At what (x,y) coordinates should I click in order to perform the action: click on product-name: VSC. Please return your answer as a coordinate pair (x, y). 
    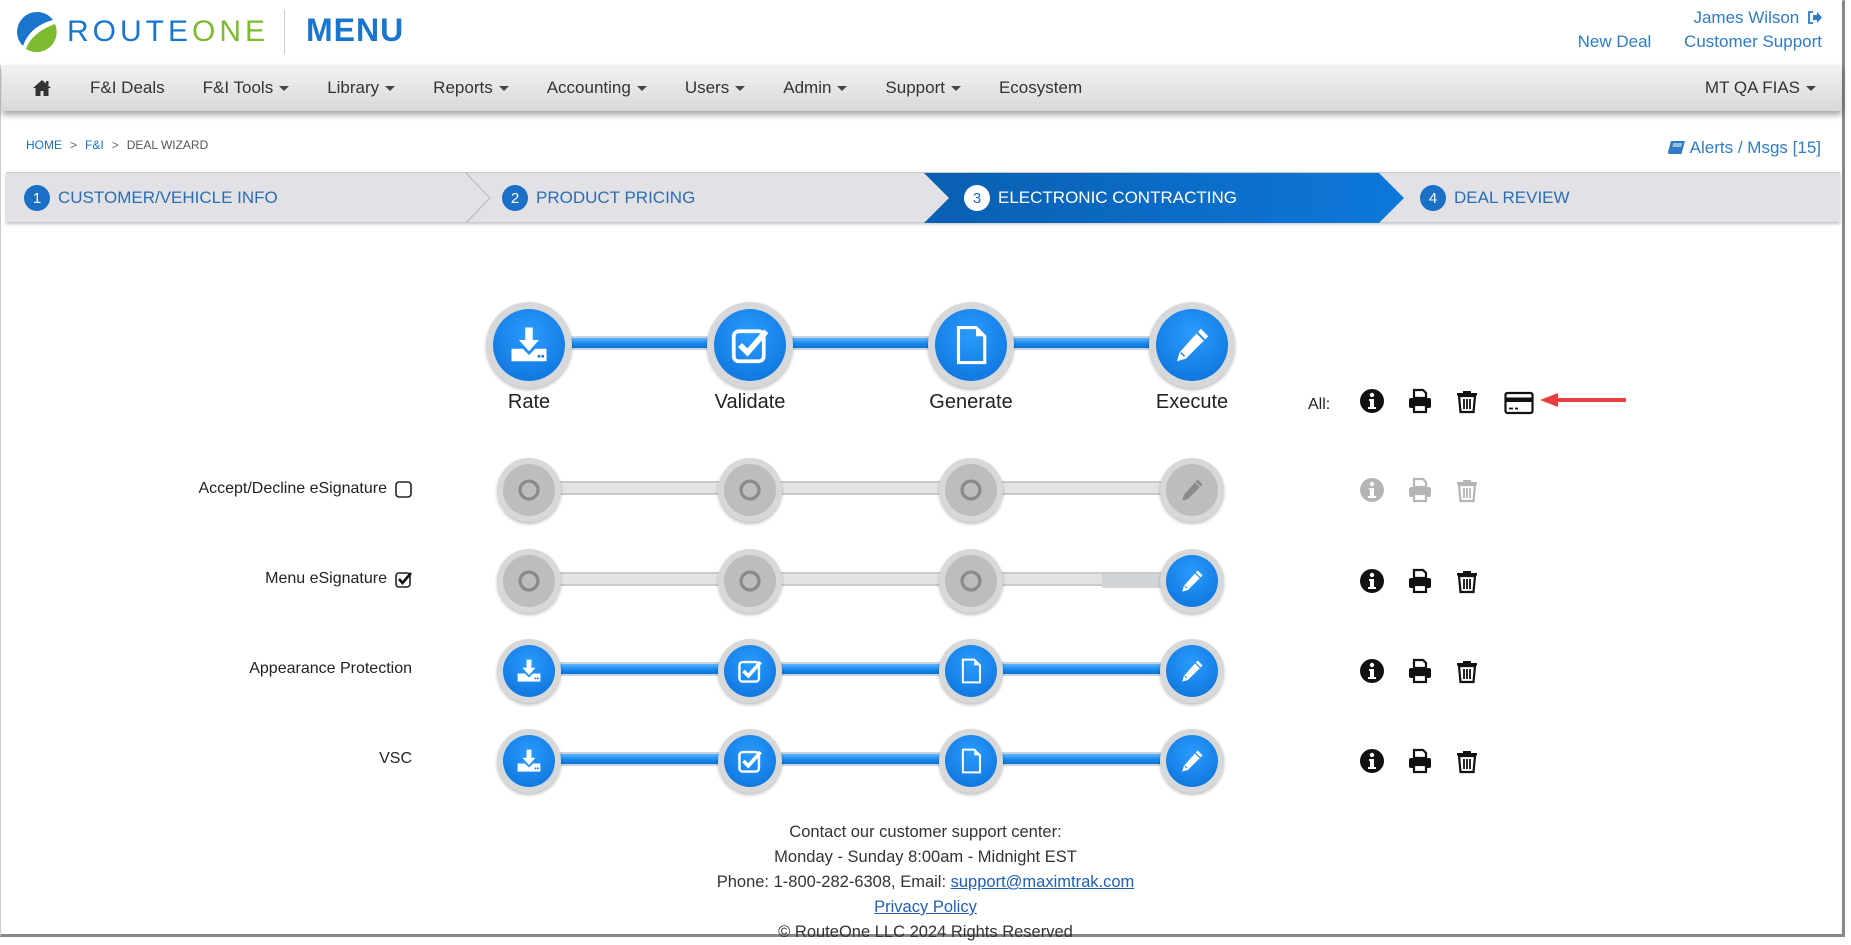
    Looking at the image, I should click on (395, 758).